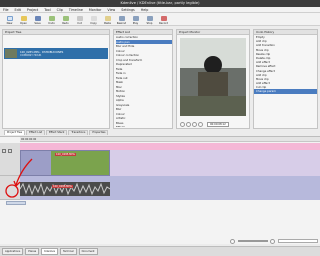 This screenshot has height=256, width=320. What do you see at coordinates (194, 124) in the screenshot?
I see `monitor-stop-button` at bounding box center [194, 124].